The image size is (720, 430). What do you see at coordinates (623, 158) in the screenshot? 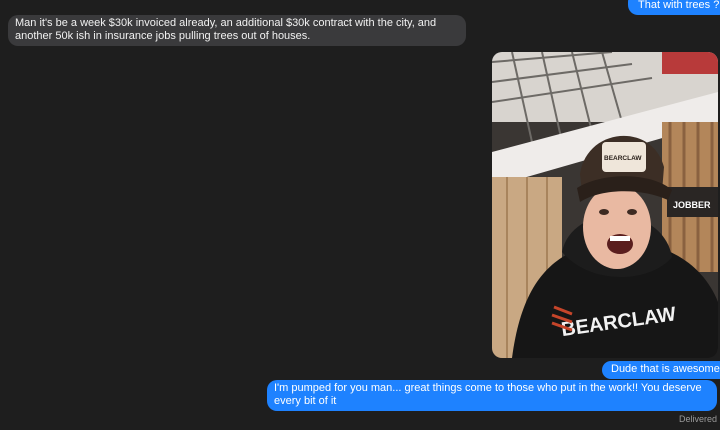
I see `hat-text: BEARCLAW` at bounding box center [623, 158].